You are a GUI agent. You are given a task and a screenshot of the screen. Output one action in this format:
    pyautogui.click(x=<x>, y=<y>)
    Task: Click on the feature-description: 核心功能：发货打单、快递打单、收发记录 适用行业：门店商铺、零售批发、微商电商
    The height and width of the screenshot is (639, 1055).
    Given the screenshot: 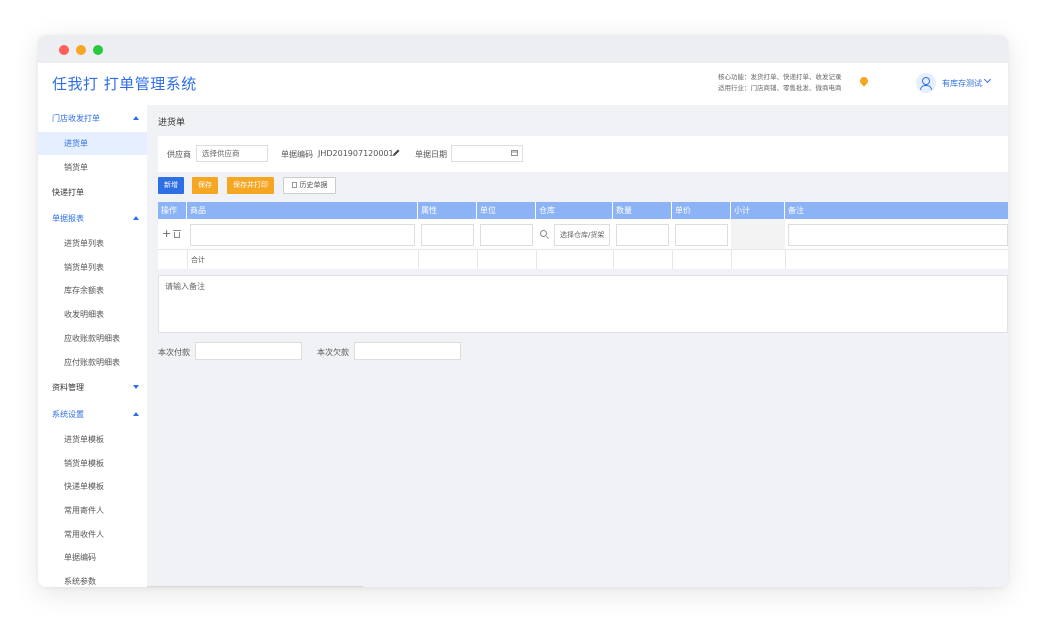 What is the action you would take?
    pyautogui.click(x=780, y=83)
    